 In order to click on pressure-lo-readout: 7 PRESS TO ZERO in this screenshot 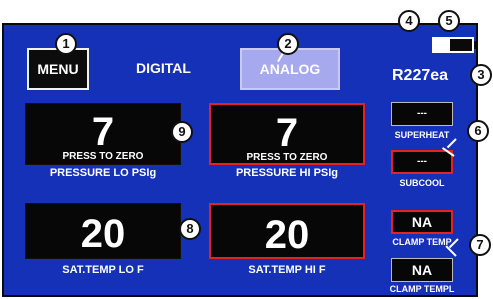, I will do `click(103, 134)`.